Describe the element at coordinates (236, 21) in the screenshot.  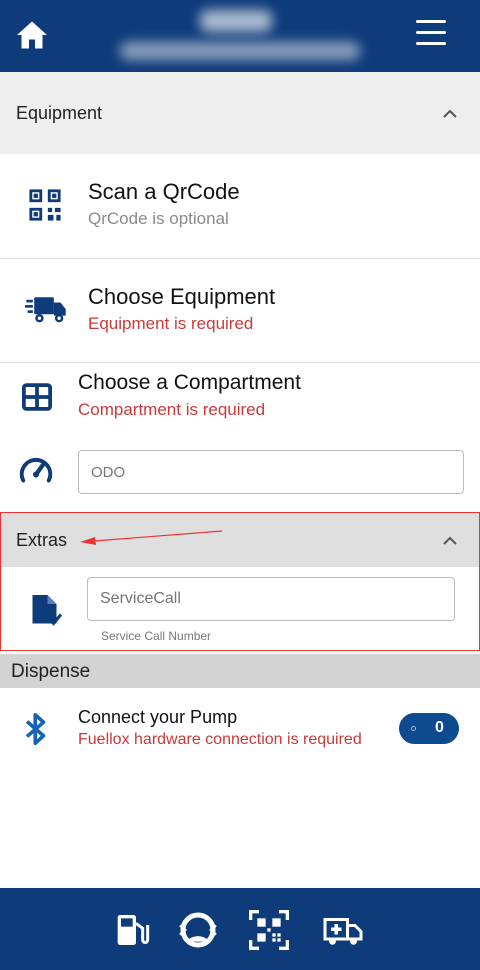
I see `blurred-title` at that location.